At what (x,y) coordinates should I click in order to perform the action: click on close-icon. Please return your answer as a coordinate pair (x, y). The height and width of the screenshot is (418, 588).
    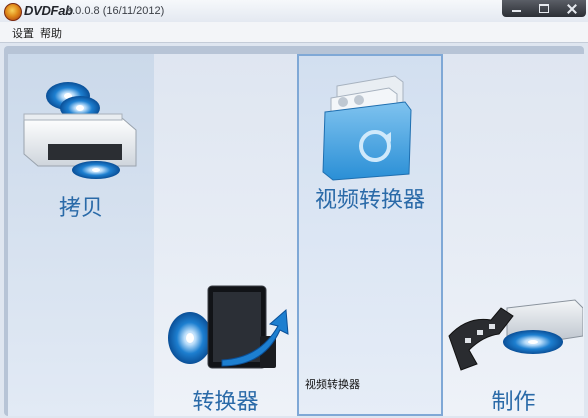
    Looking at the image, I should click on (572, 9).